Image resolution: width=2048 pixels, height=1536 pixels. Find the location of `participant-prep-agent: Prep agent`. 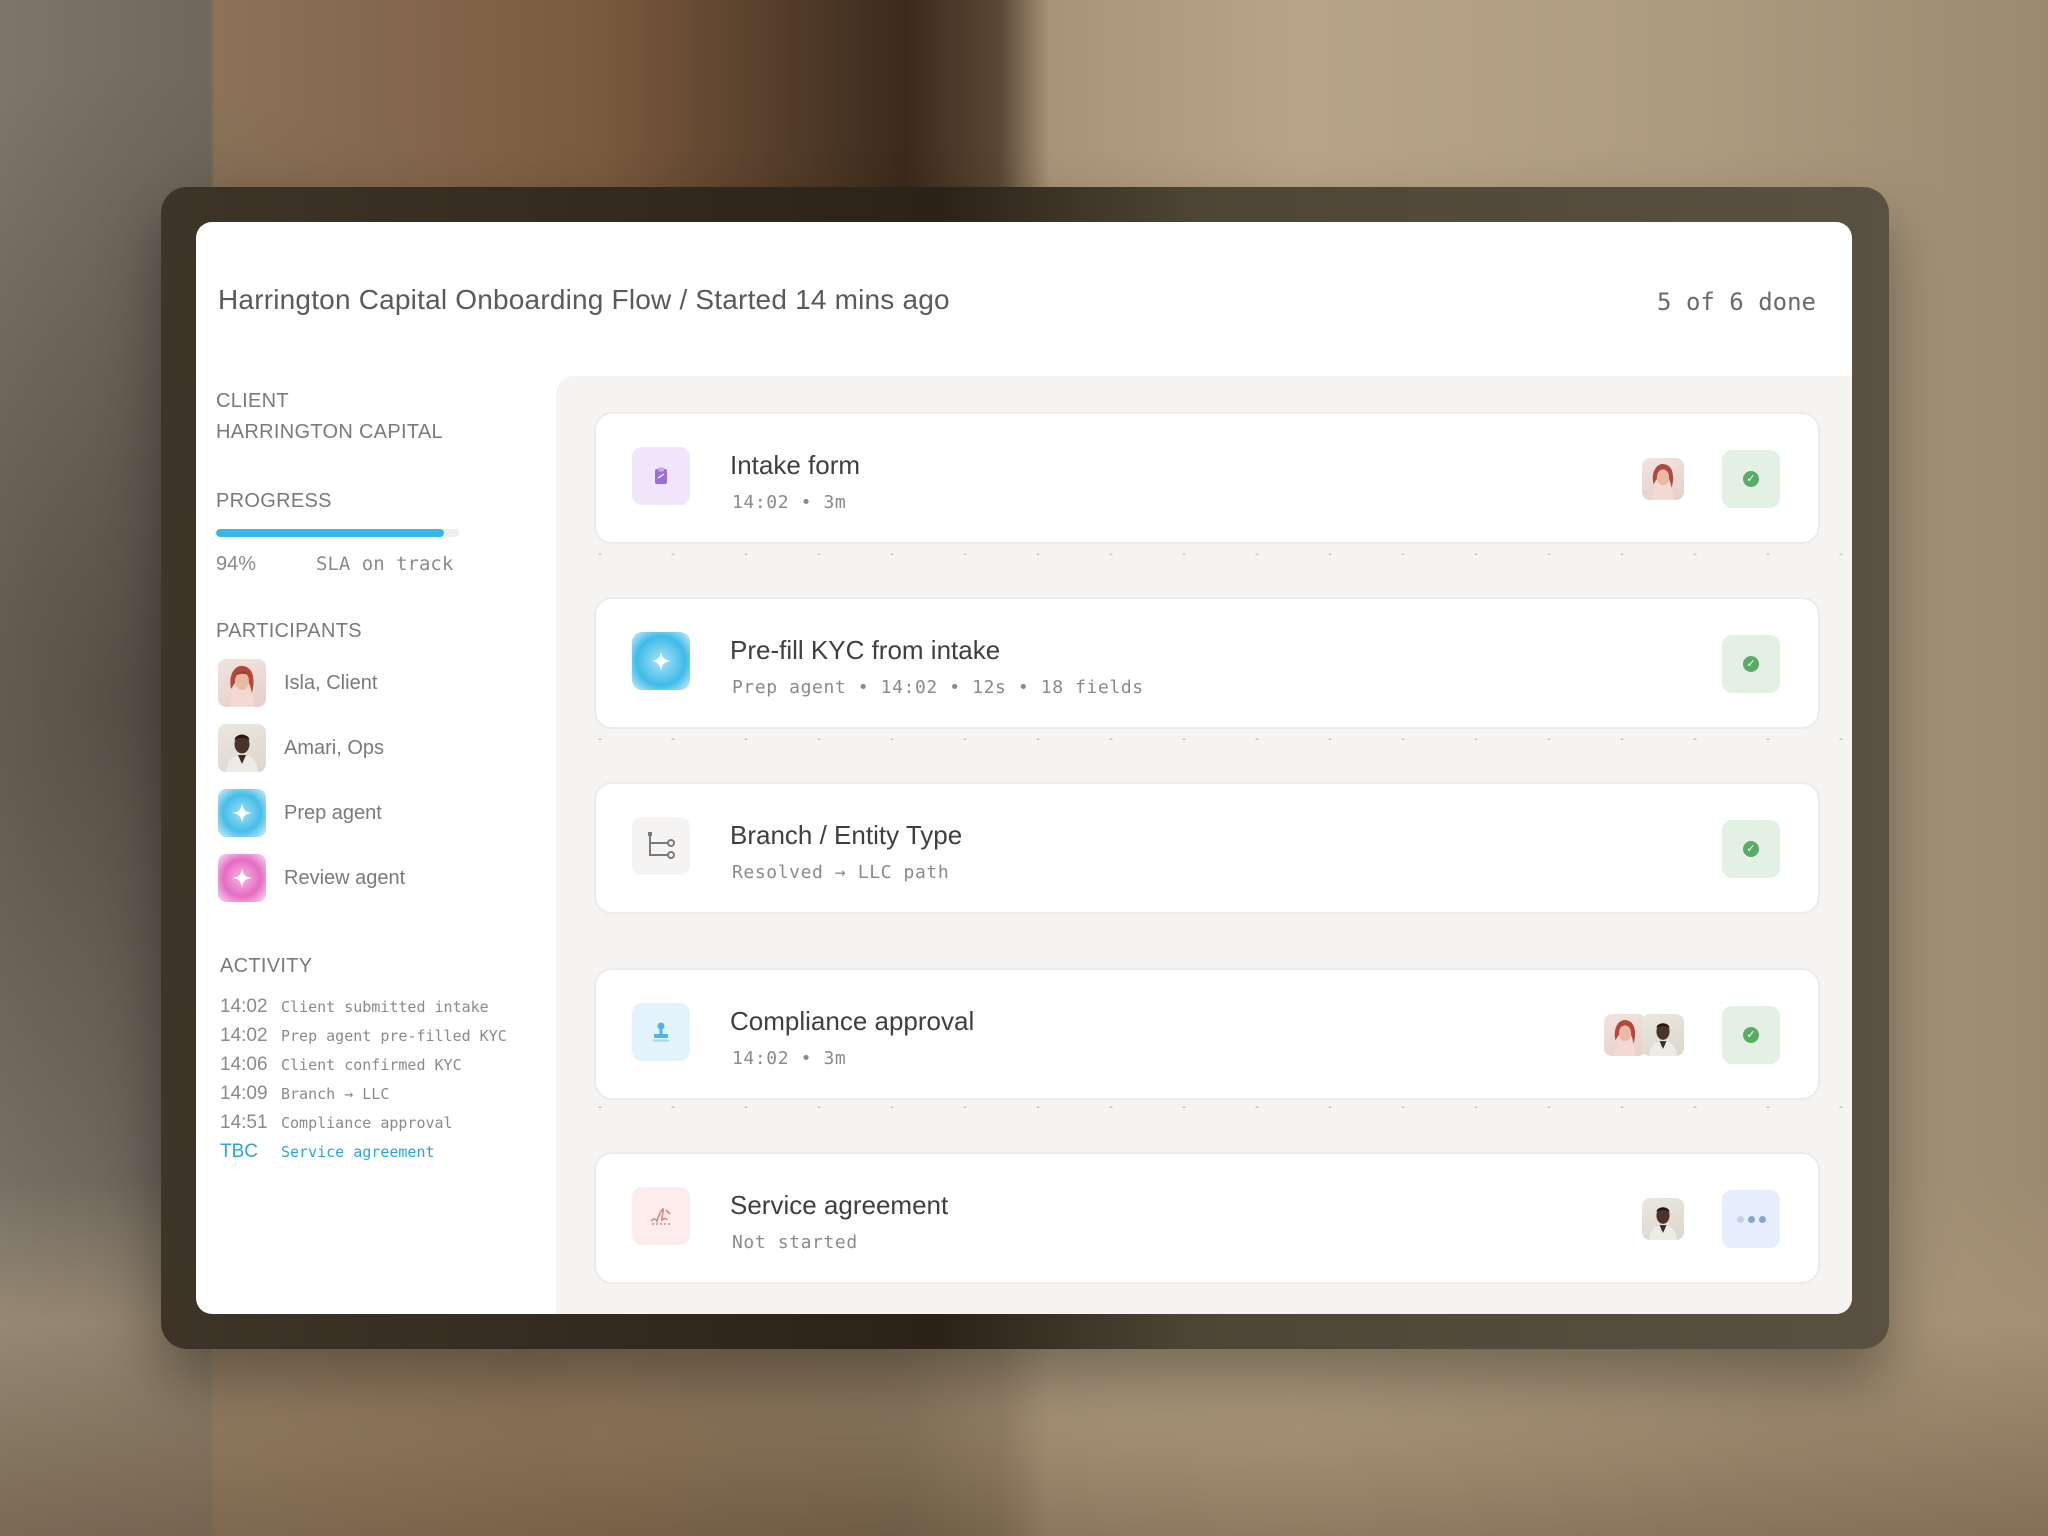

participant-prep-agent: Prep agent is located at coordinates (386, 813).